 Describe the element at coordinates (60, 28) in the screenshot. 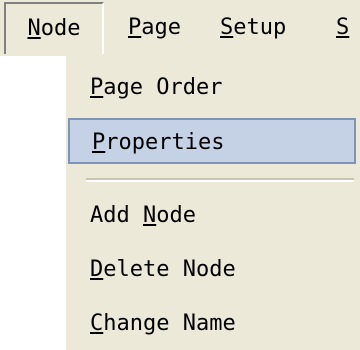

I see `menu-node-label: ode` at that location.